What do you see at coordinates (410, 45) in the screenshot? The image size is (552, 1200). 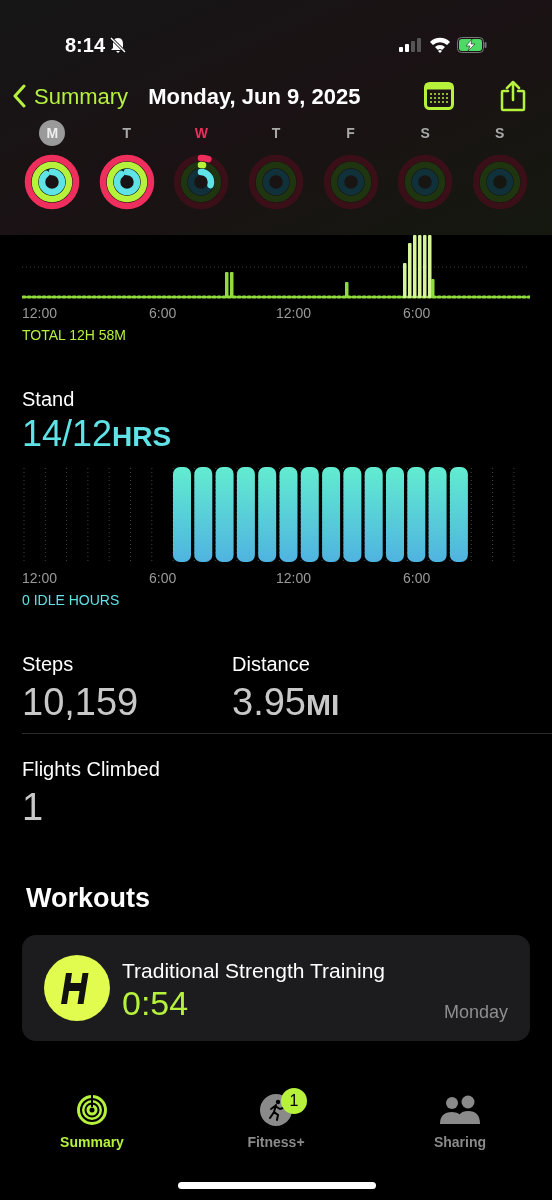 I see `signal-icon` at bounding box center [410, 45].